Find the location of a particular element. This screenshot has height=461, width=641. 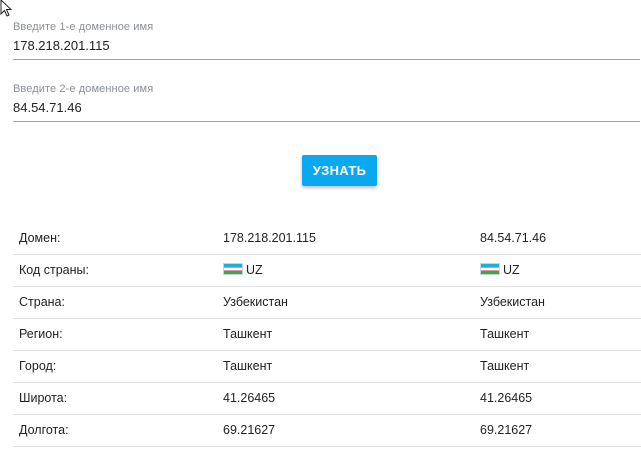

domain2-value: 41.26465 is located at coordinates (506, 398).